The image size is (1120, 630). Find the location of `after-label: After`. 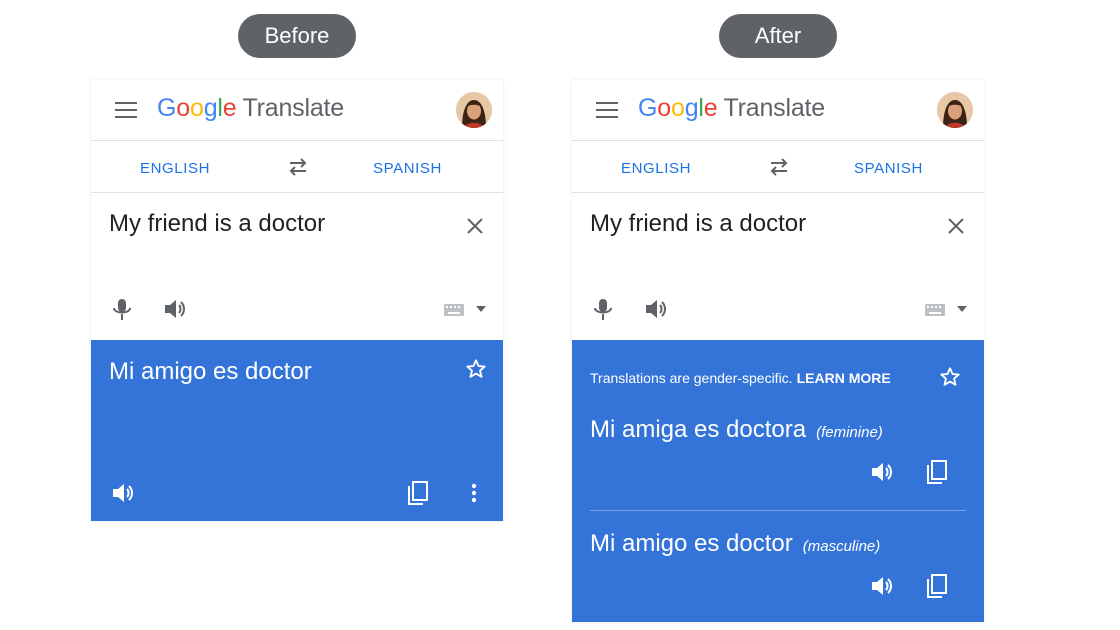

after-label: After is located at coordinates (778, 36).